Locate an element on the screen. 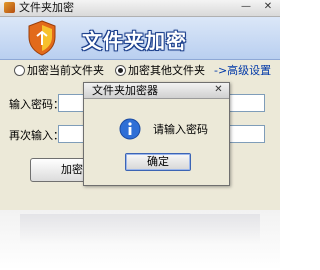 The image size is (320, 270). radio-encrypt-current-folder is located at coordinates (19, 70).